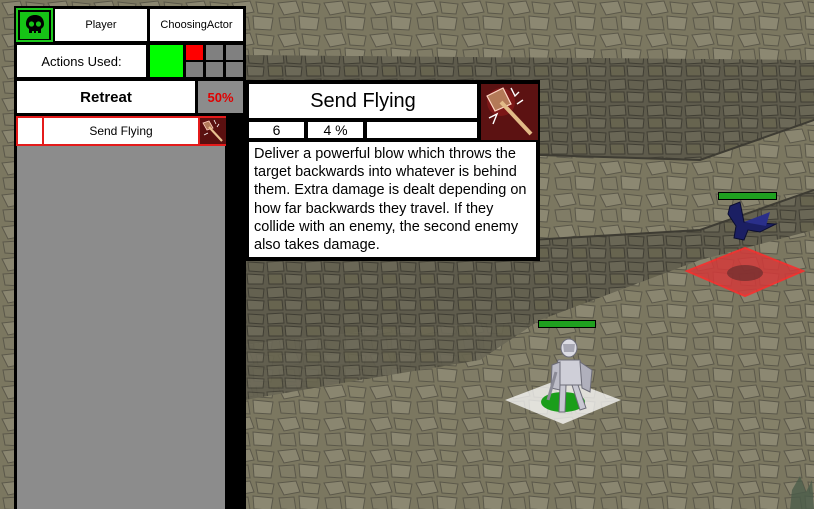 The image size is (814, 509). What do you see at coordinates (363, 101) in the screenshot?
I see `tooltip-title: Send Flying` at bounding box center [363, 101].